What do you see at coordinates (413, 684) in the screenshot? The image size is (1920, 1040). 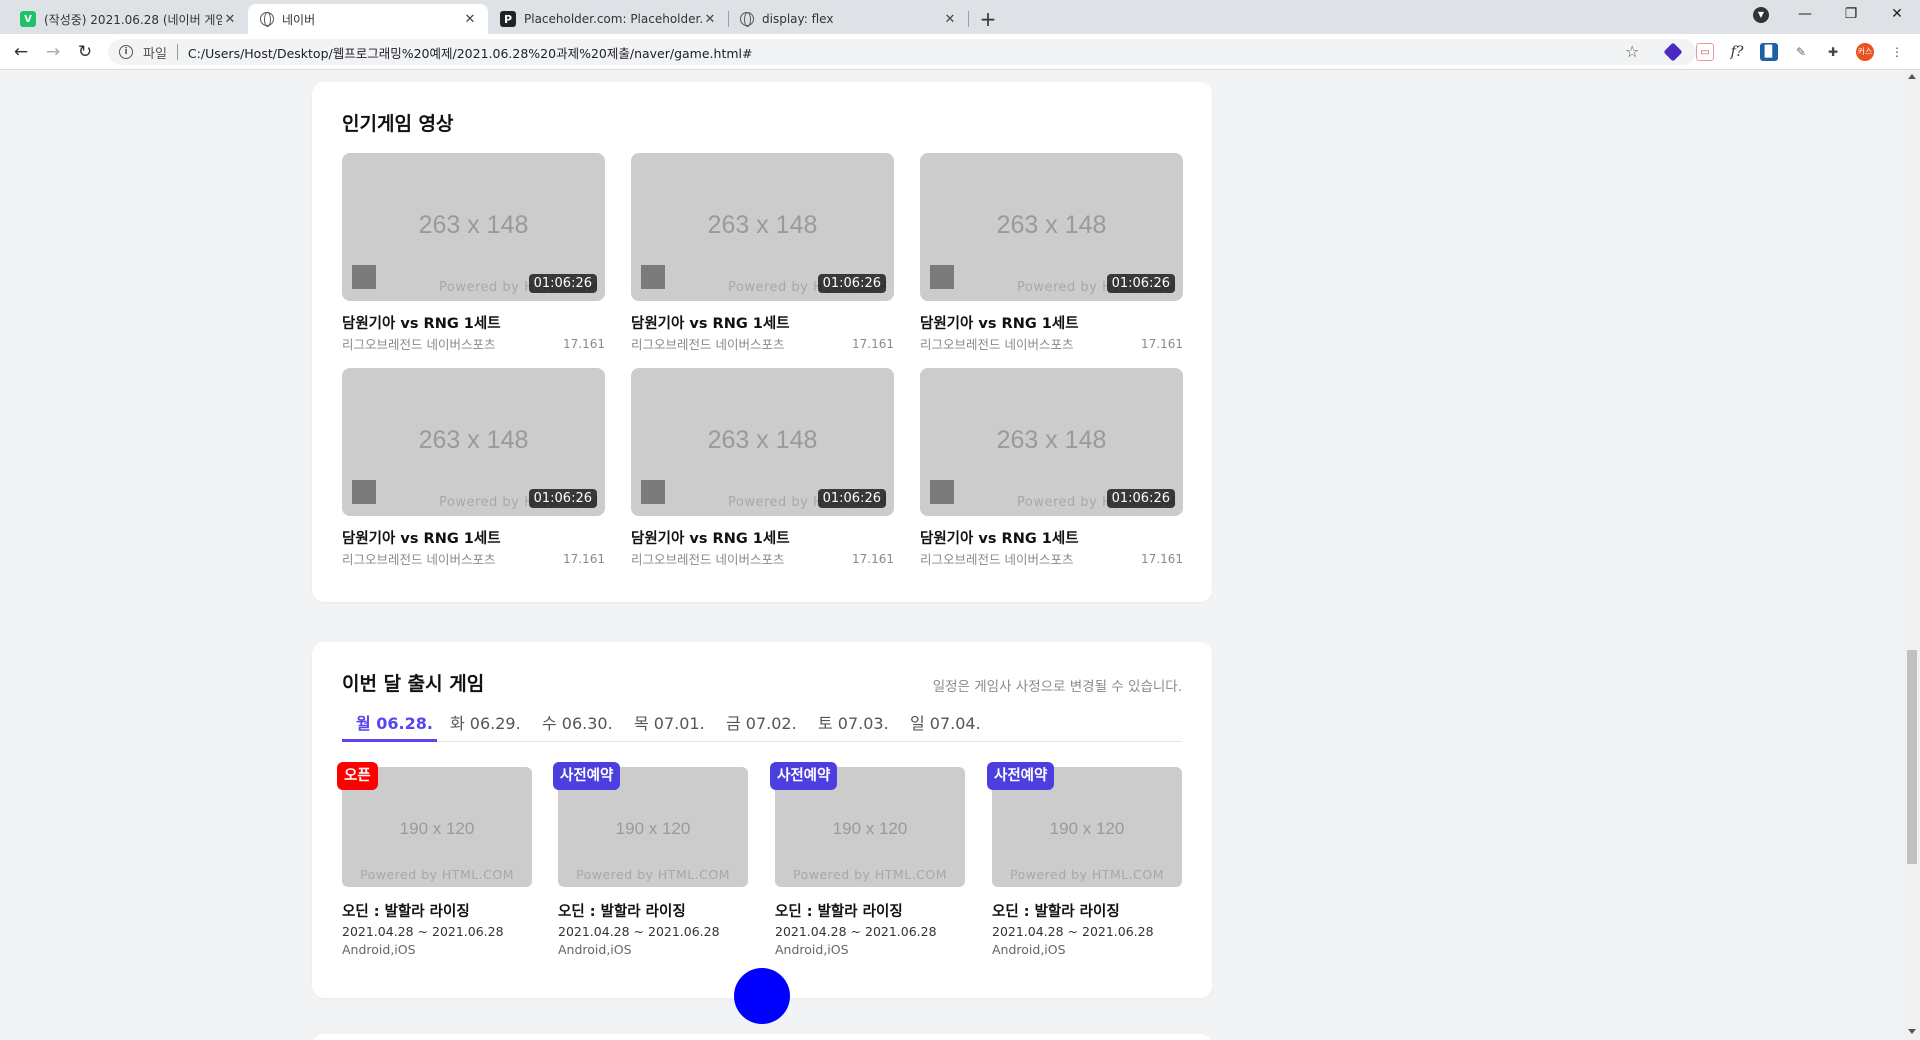 I see `section-title: 이번 달 출시 게임` at bounding box center [413, 684].